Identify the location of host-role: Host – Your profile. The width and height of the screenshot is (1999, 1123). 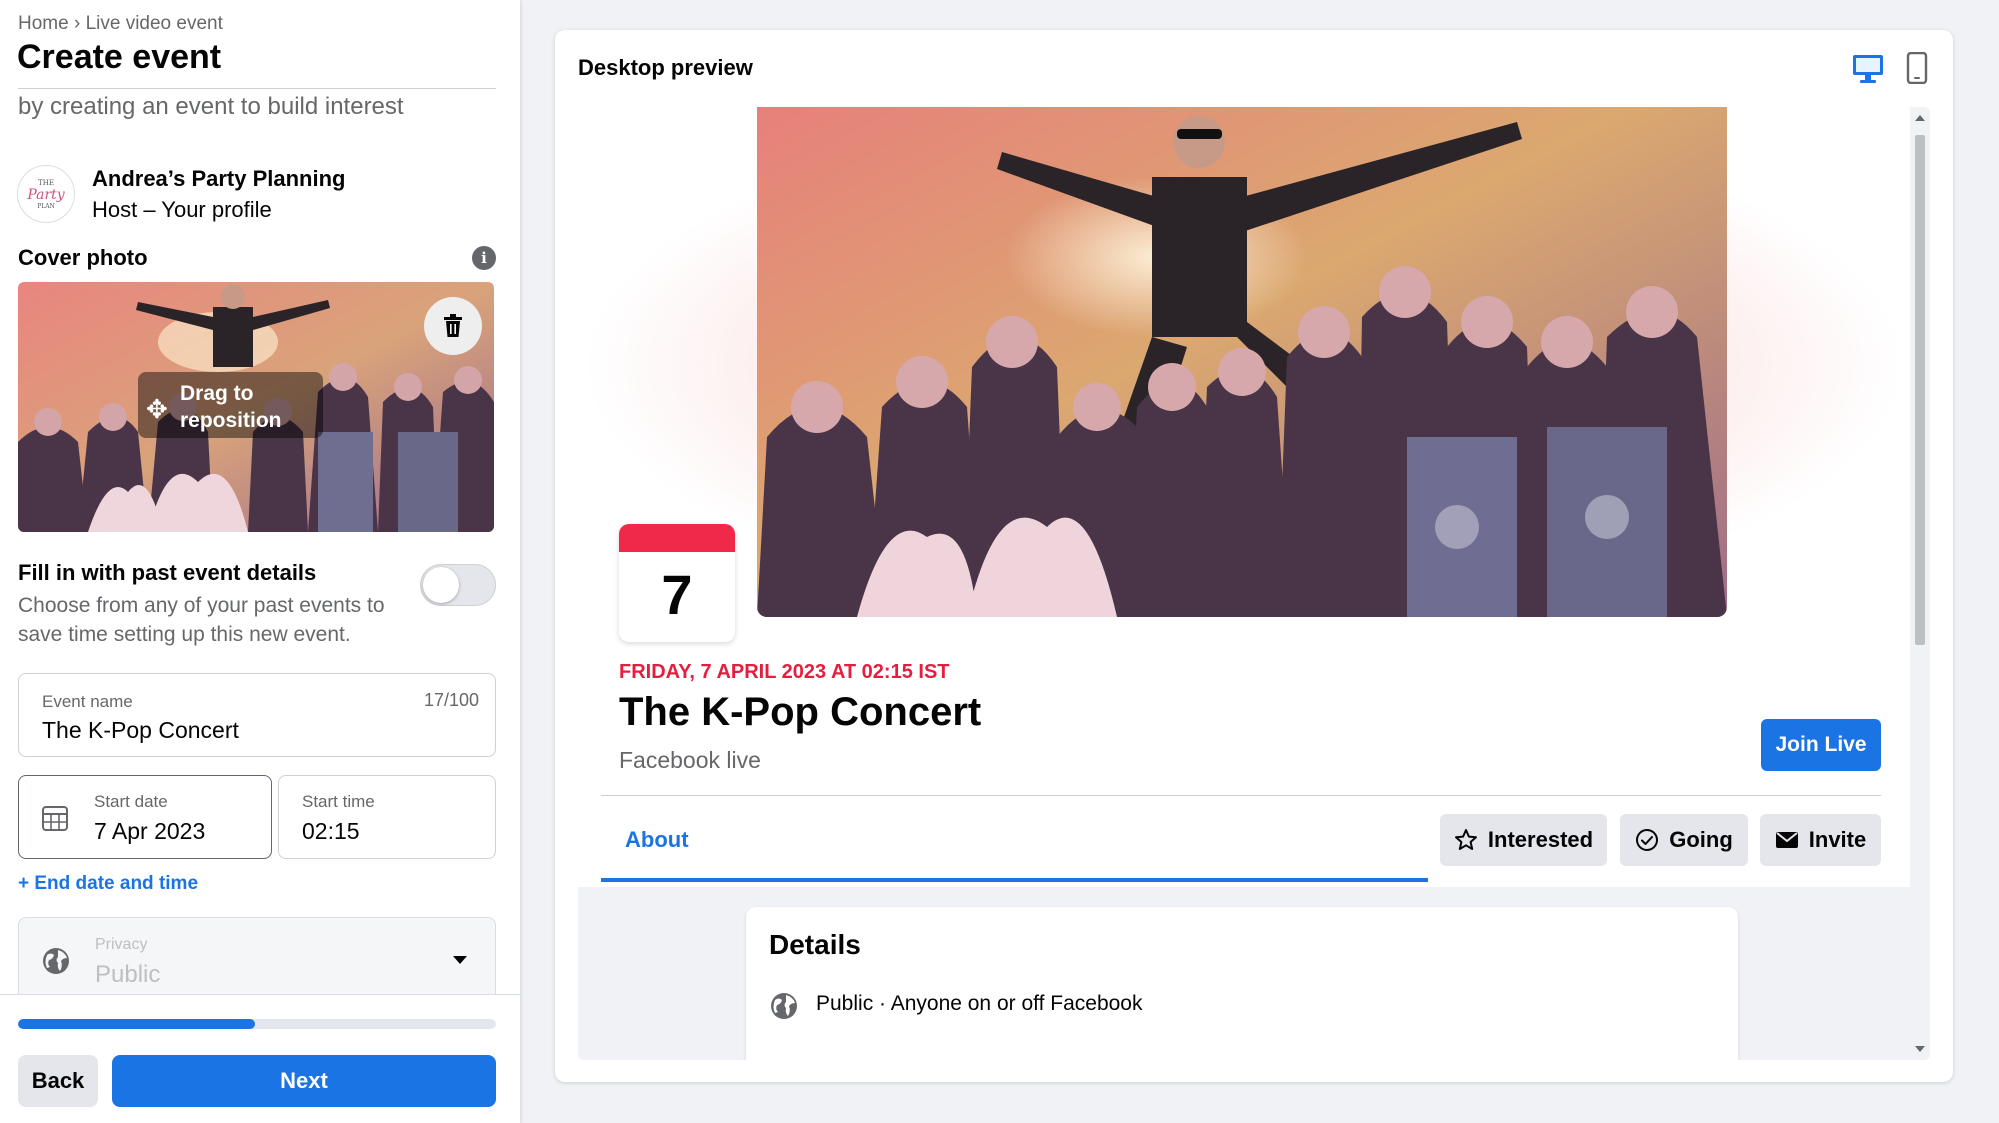
(182, 209).